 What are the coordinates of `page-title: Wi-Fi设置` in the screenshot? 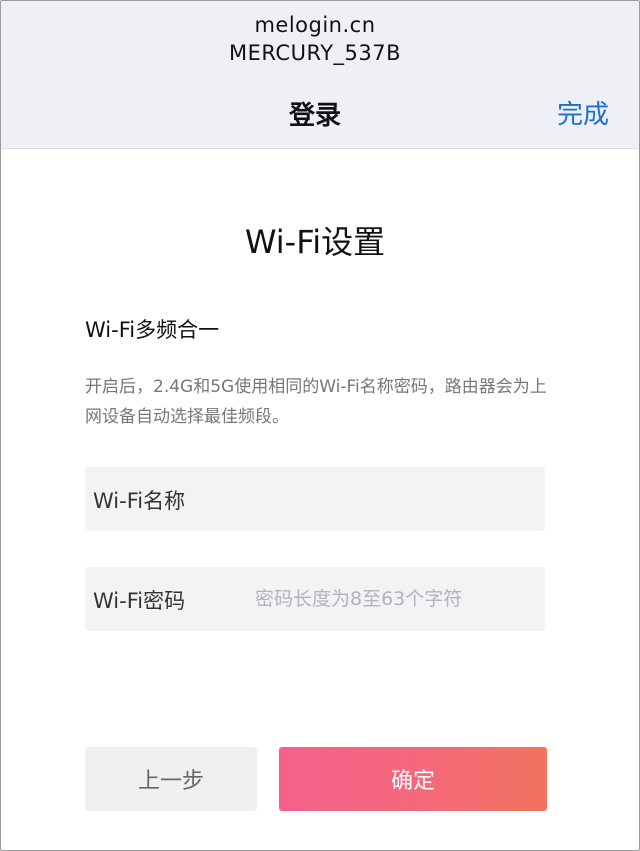 It's located at (315, 242).